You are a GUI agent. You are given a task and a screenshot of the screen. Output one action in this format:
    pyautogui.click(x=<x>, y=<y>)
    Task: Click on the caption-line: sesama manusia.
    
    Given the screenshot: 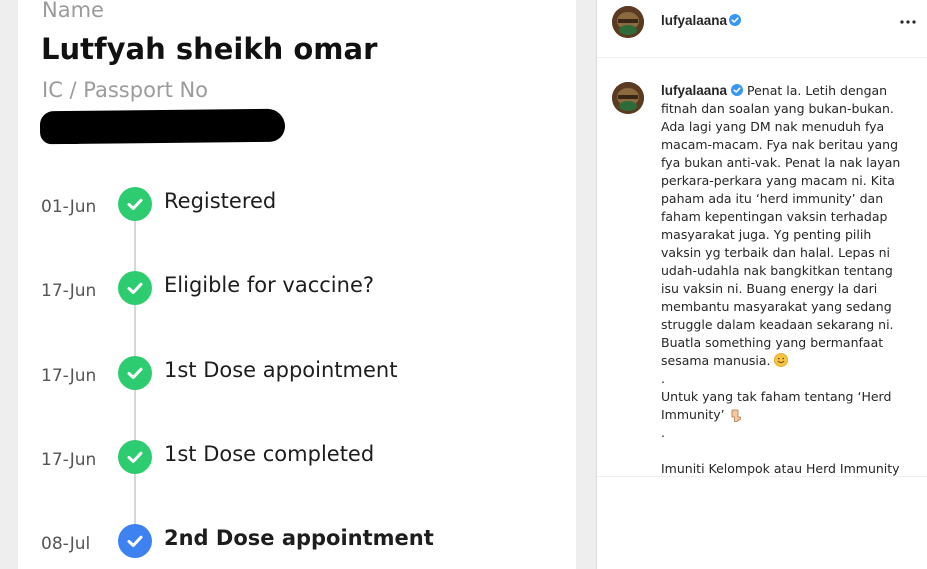 What is the action you would take?
    pyautogui.click(x=786, y=361)
    